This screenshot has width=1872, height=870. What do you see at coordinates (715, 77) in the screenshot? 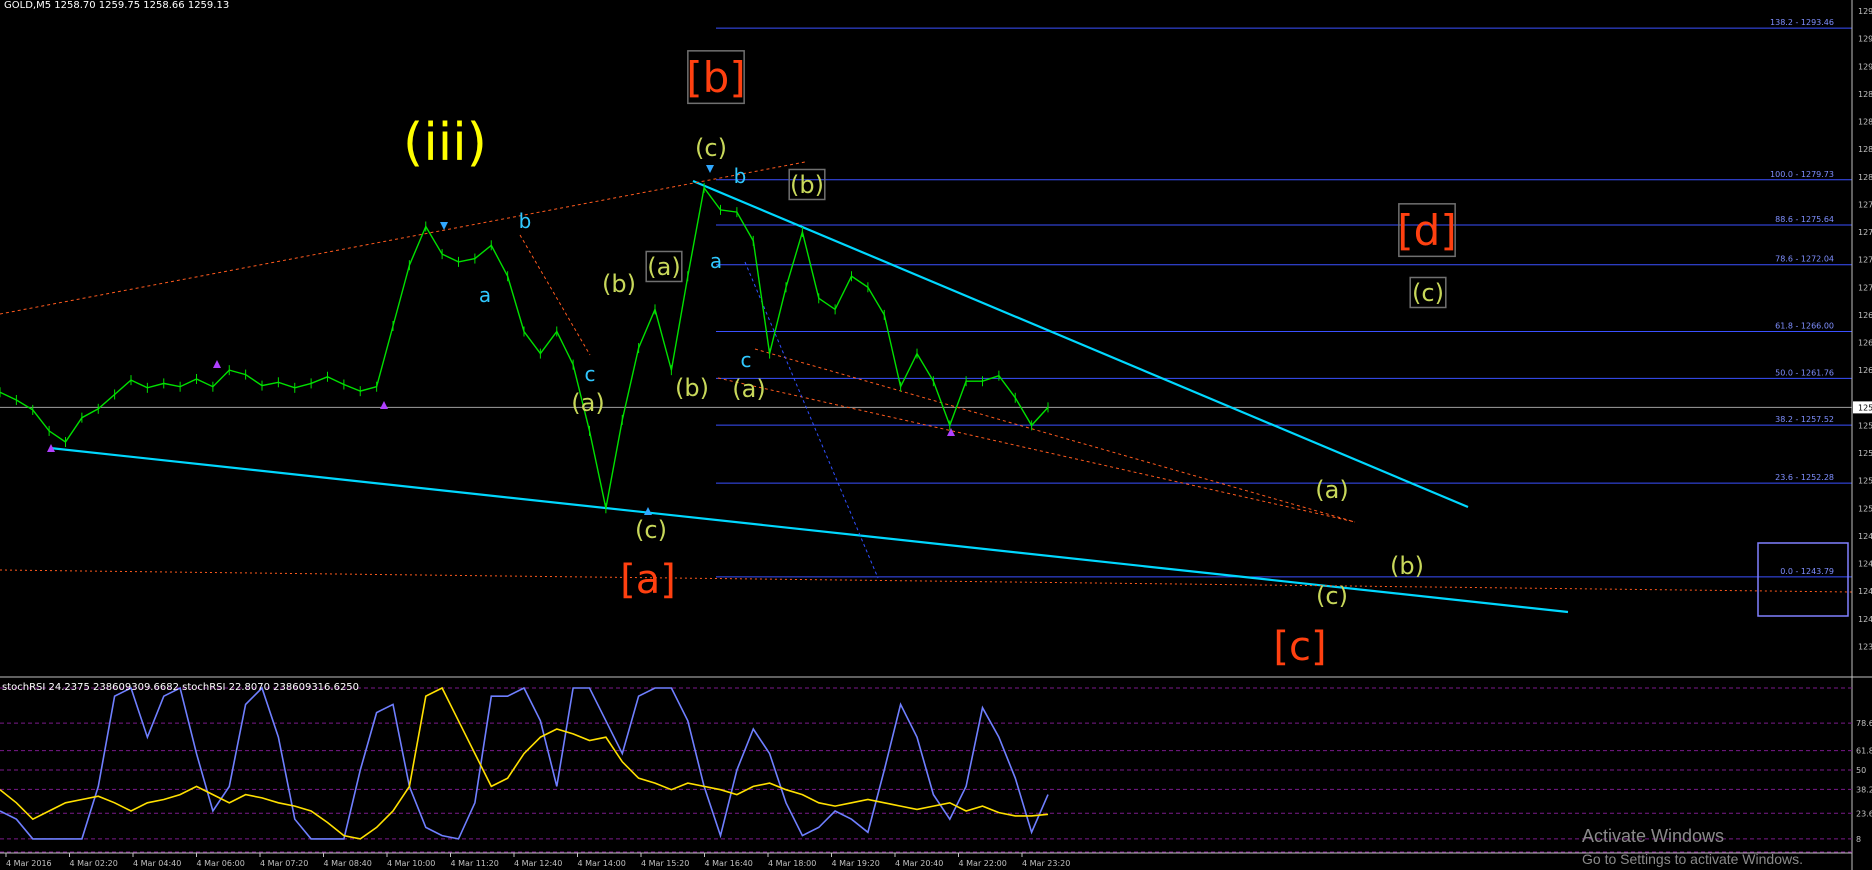
I see `wave-label: [b]` at bounding box center [715, 77].